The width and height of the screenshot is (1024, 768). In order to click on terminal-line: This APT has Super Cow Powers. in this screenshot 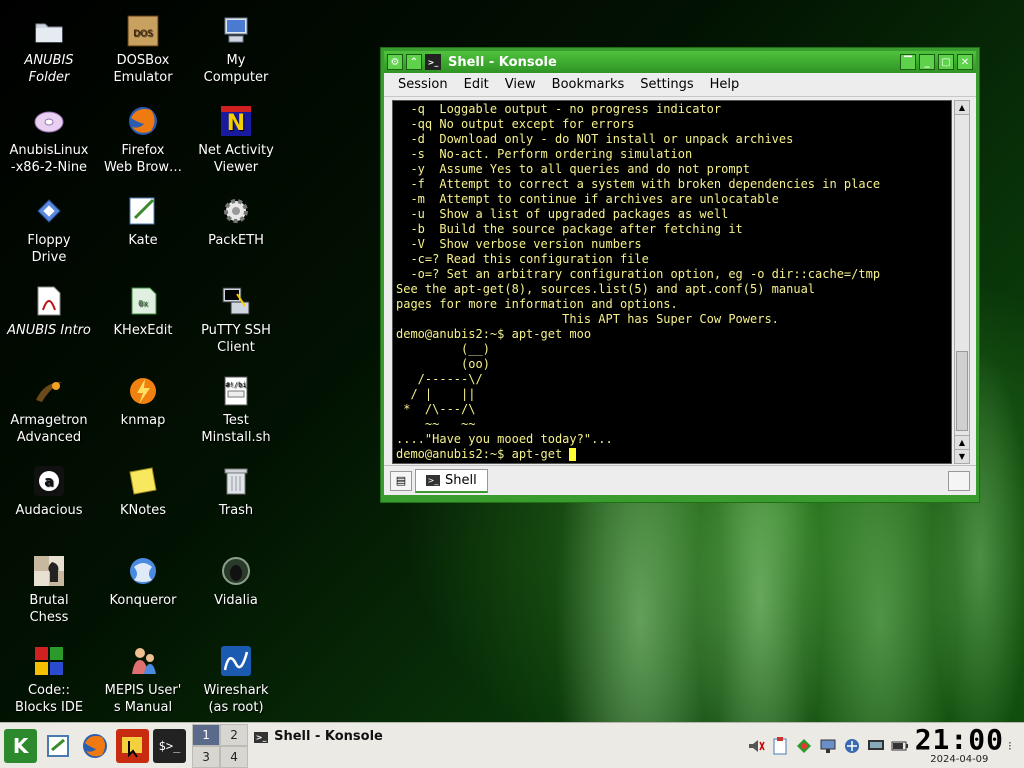, I will do `click(672, 319)`.